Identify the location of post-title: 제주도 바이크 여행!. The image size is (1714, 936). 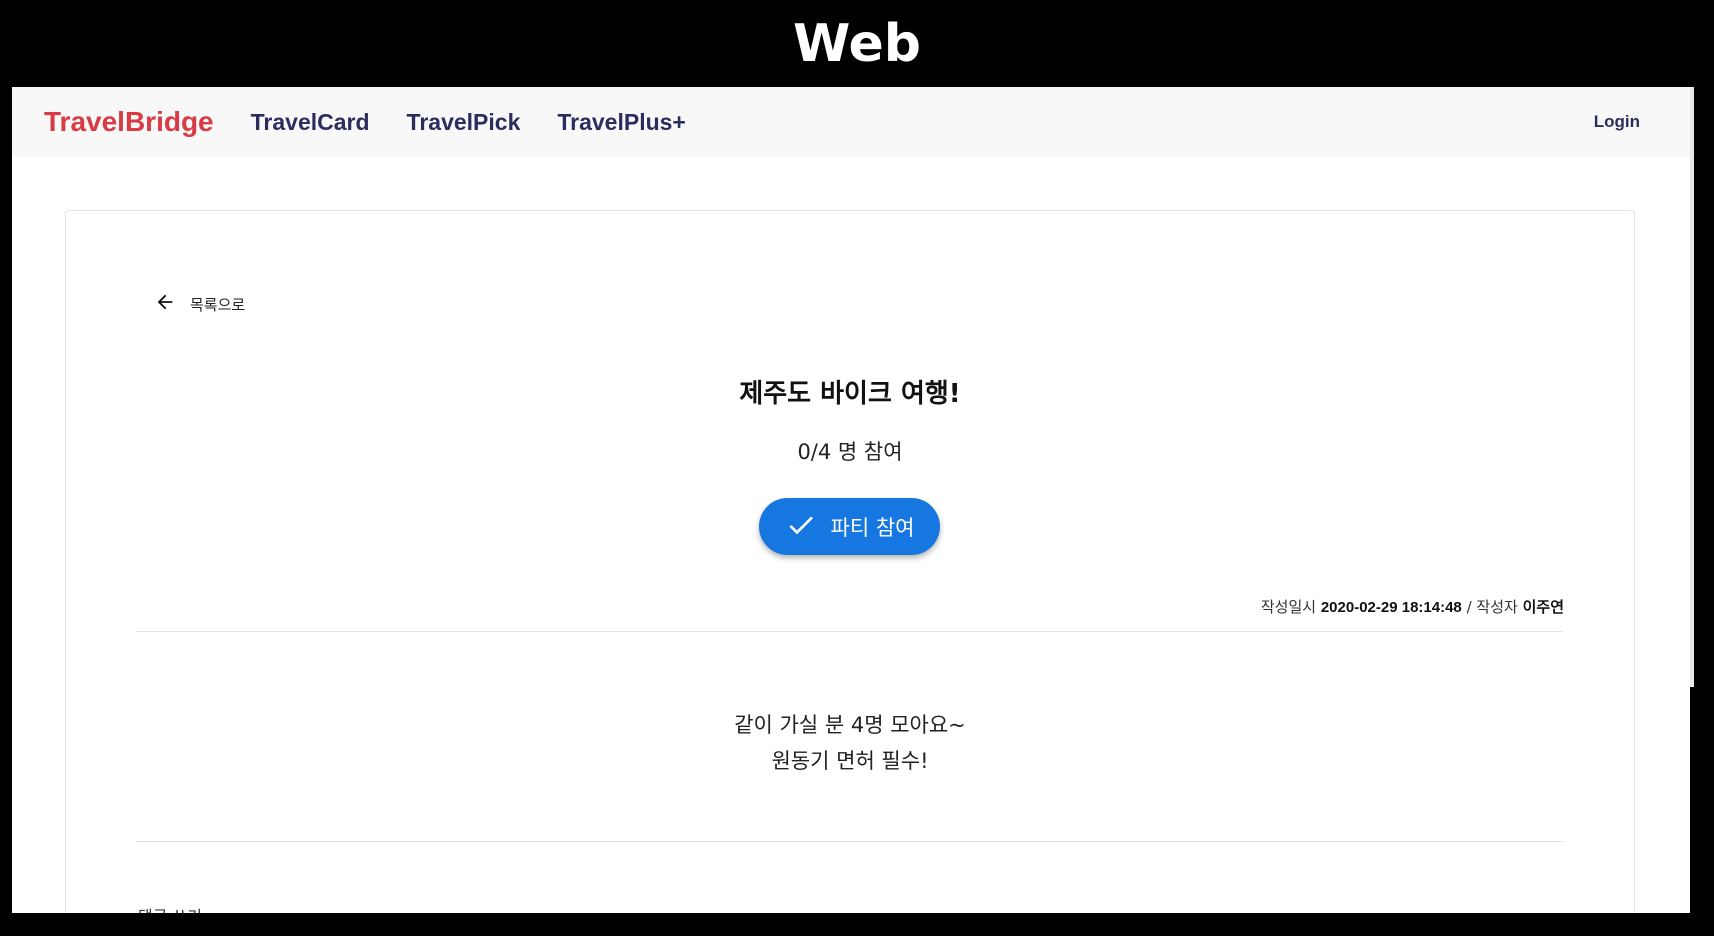
(850, 394).